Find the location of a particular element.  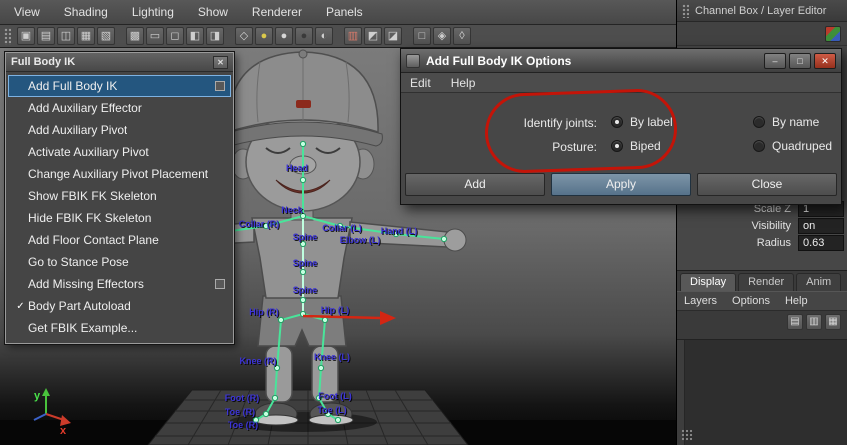

layer-menu-layers: Layers is located at coordinates (700, 301).